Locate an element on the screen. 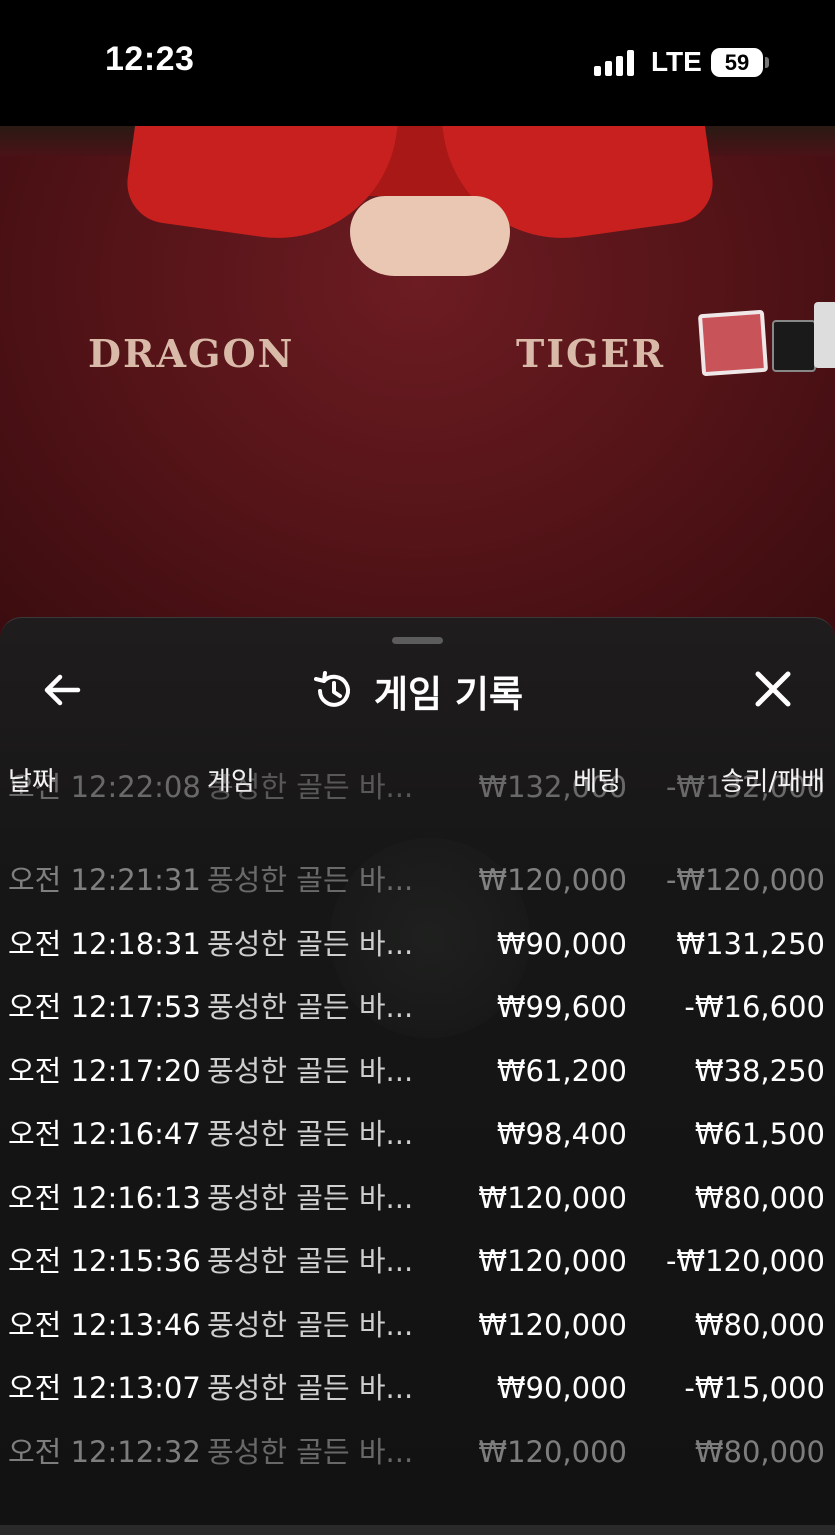 The height and width of the screenshot is (1535, 835). sheet-drag-handle is located at coordinates (417, 640).